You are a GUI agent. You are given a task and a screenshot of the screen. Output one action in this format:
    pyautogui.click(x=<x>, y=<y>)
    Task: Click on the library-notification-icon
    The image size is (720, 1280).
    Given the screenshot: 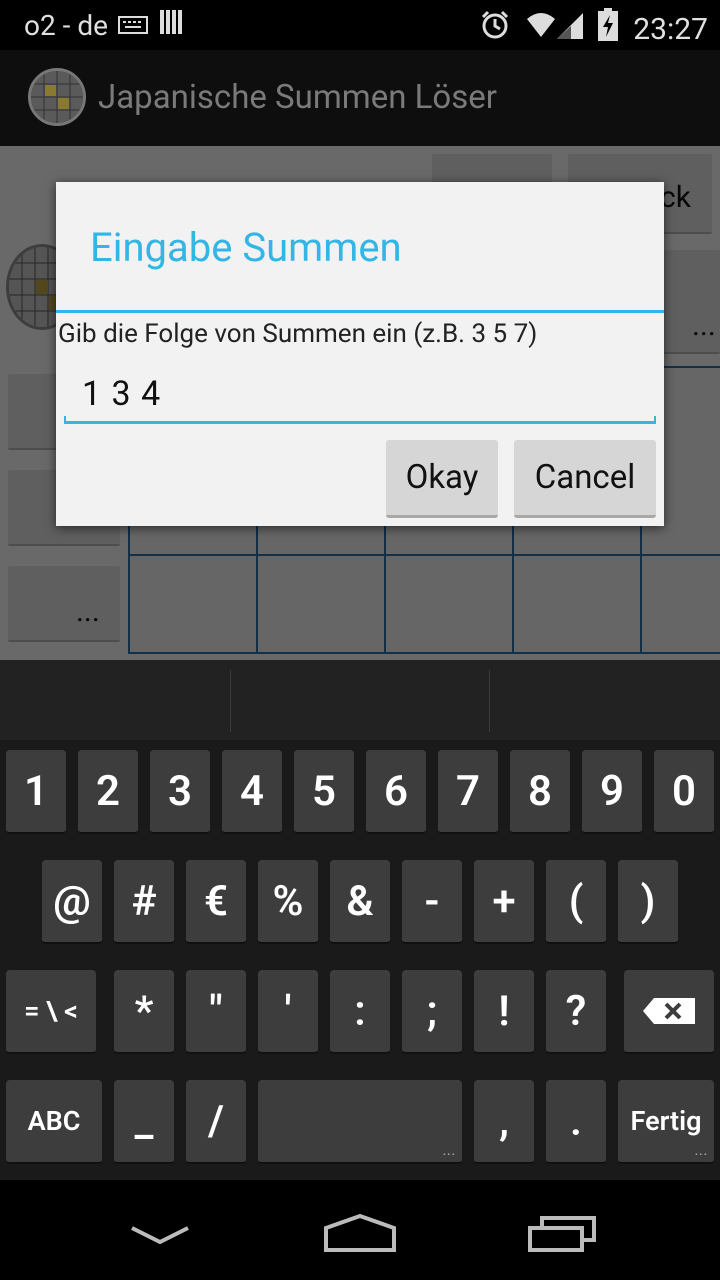 What is the action you would take?
    pyautogui.click(x=172, y=25)
    